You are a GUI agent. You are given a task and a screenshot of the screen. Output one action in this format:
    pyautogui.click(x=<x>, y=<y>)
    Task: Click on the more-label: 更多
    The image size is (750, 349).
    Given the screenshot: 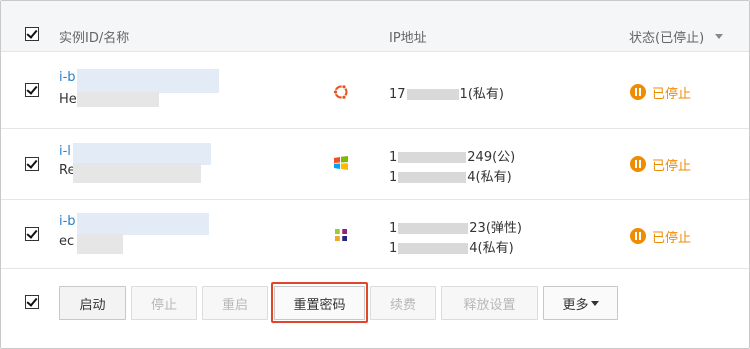 What is the action you would take?
    pyautogui.click(x=575, y=305)
    